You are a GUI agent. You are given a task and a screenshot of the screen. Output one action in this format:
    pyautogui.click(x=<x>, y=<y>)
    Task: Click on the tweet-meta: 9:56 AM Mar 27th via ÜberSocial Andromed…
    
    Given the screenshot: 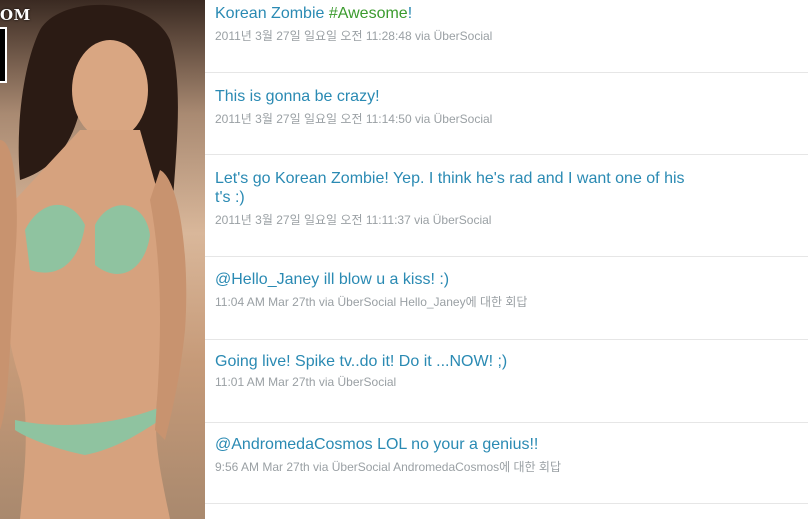 What is the action you would take?
    pyautogui.click(x=388, y=467)
    